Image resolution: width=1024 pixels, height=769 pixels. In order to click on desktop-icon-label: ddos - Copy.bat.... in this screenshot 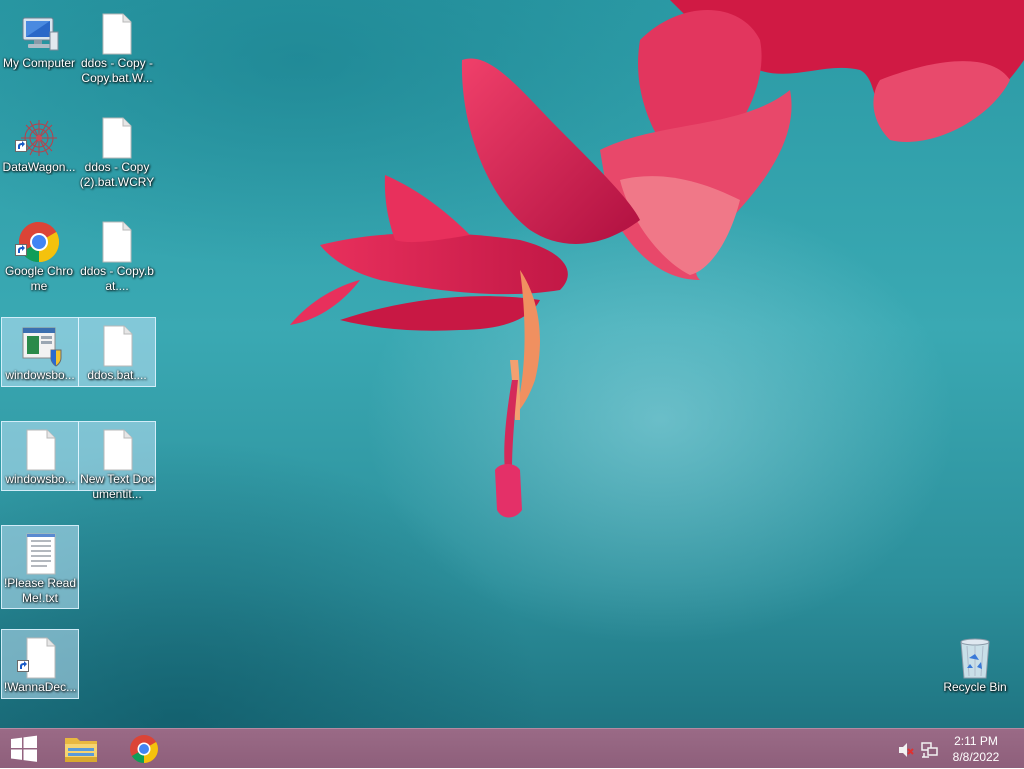, I will do `click(117, 278)`.